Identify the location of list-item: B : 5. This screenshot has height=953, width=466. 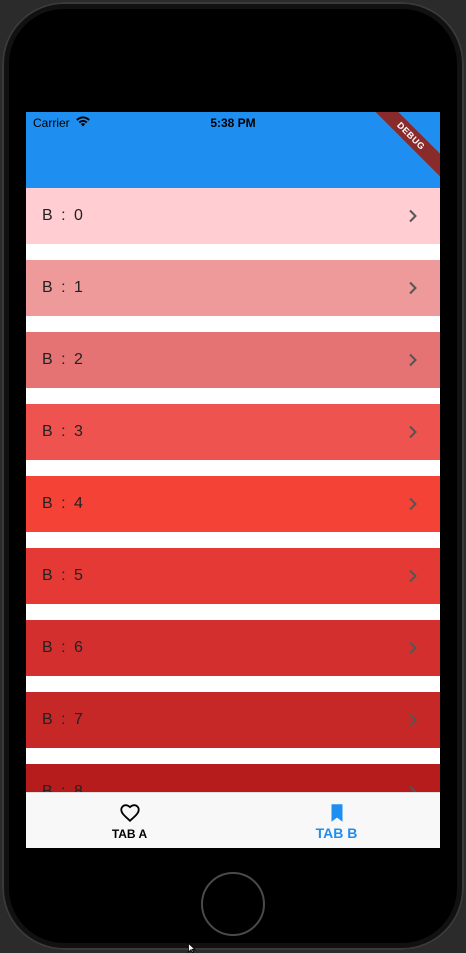
(233, 576).